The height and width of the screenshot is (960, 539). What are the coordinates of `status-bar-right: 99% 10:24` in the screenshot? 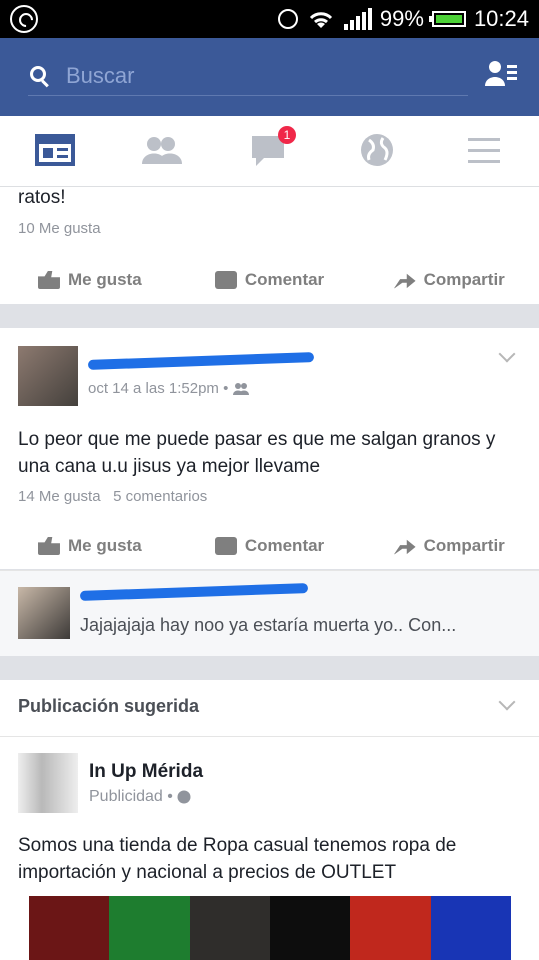 It's located at (403, 19).